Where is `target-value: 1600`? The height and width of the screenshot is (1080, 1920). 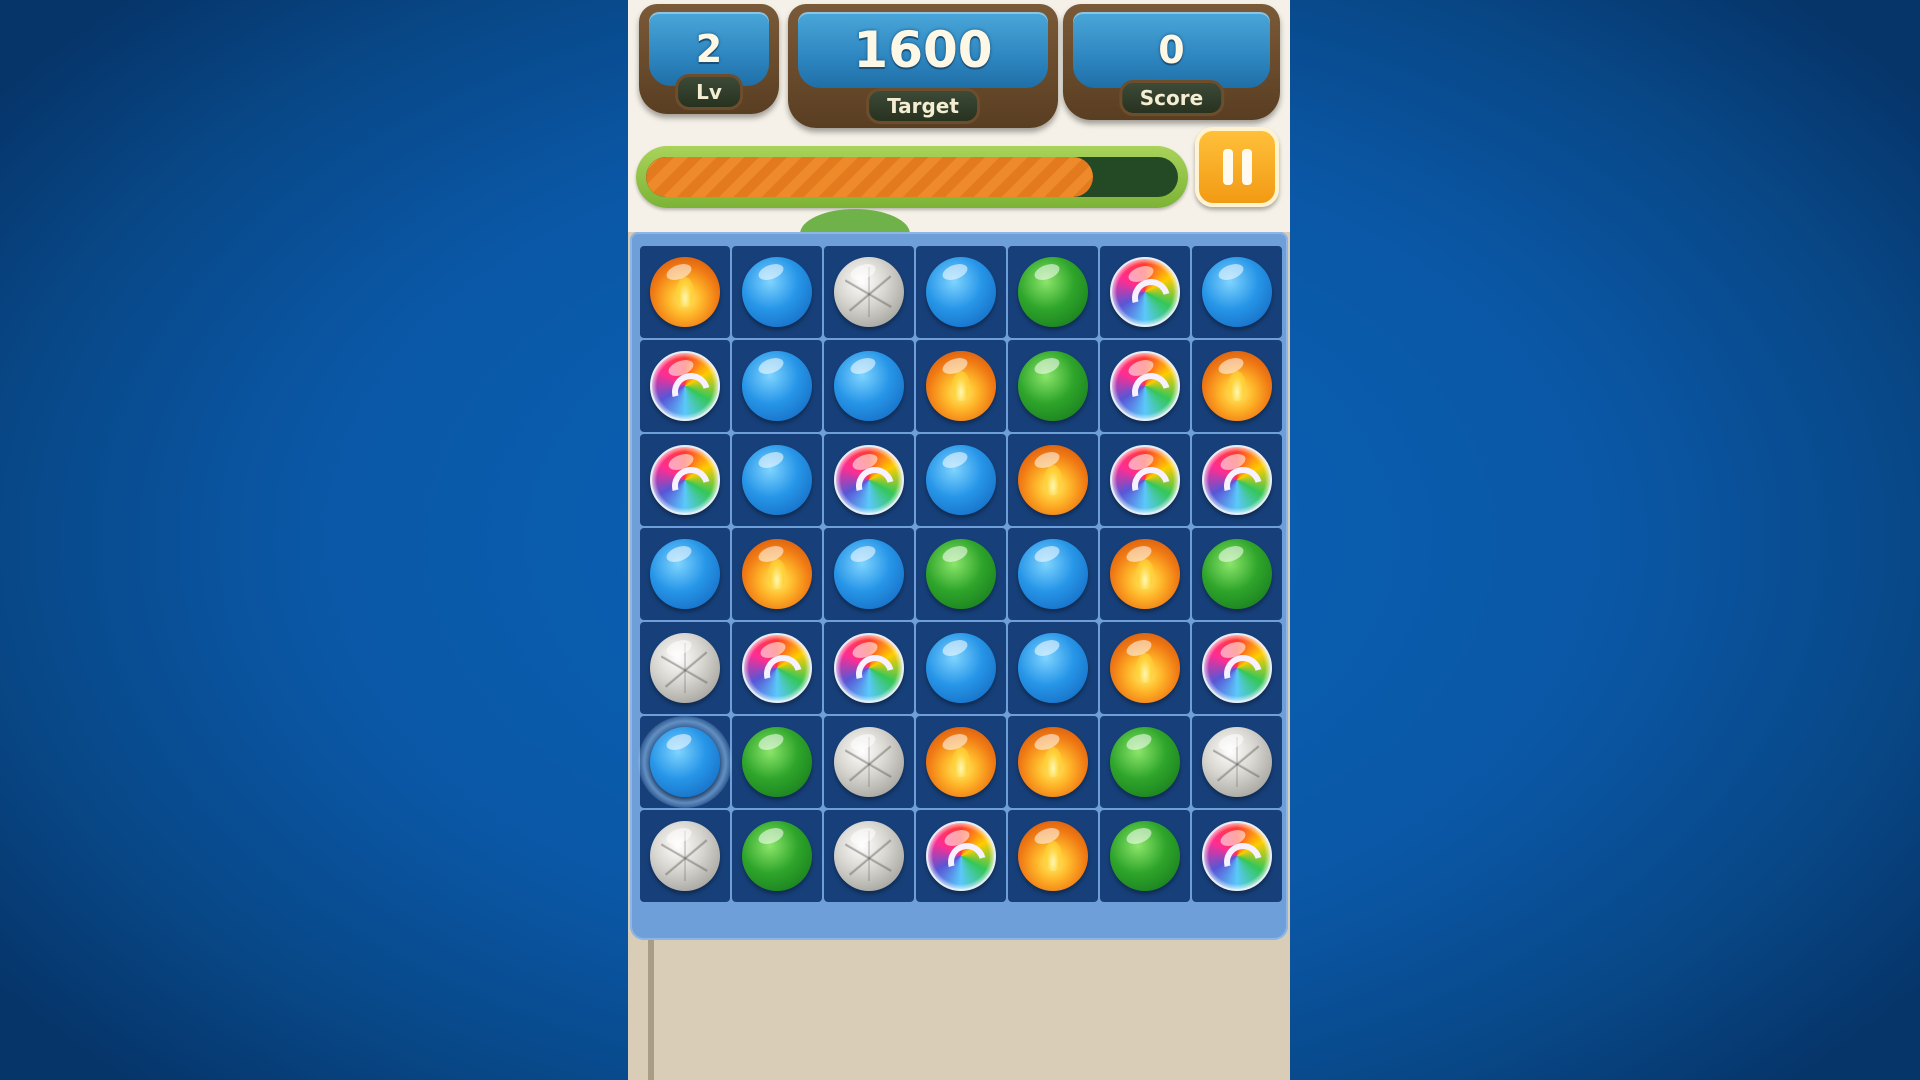 target-value: 1600 is located at coordinates (923, 50).